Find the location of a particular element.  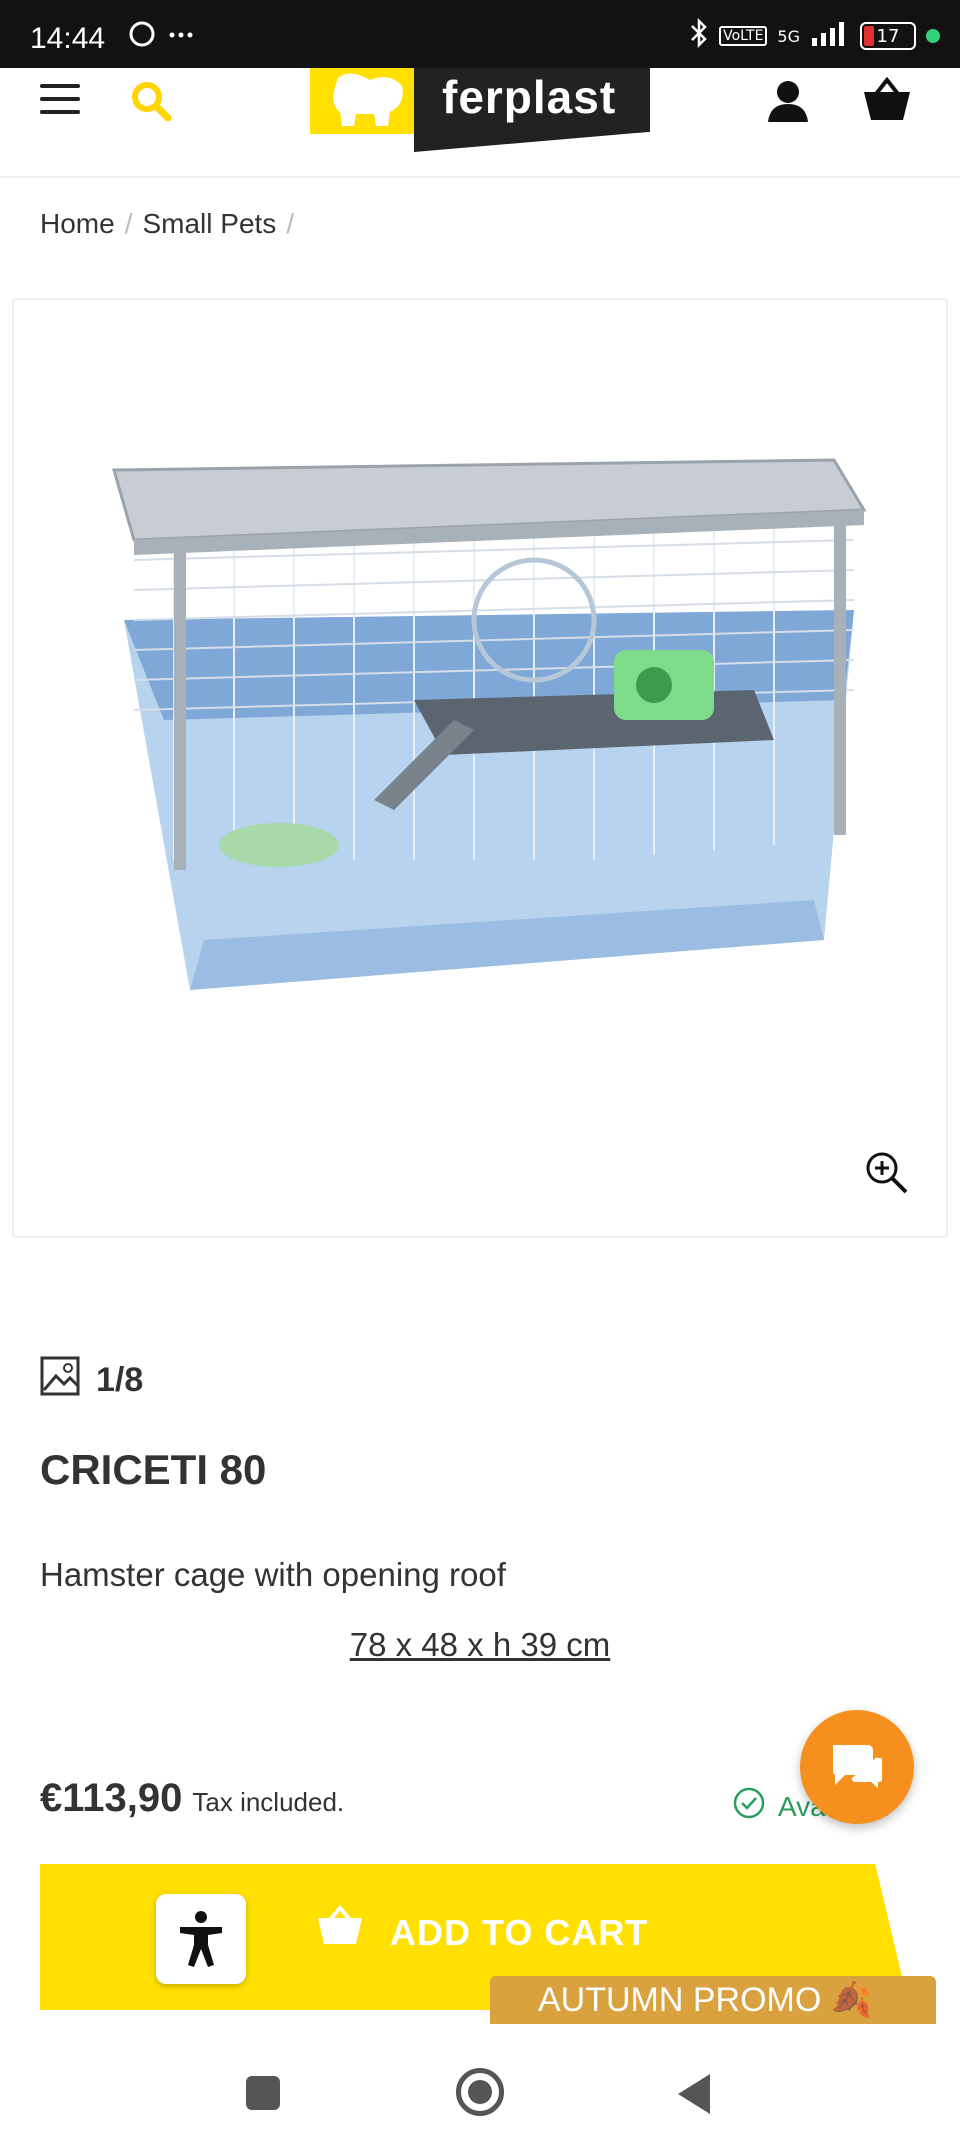

chat-button is located at coordinates (857, 1767).